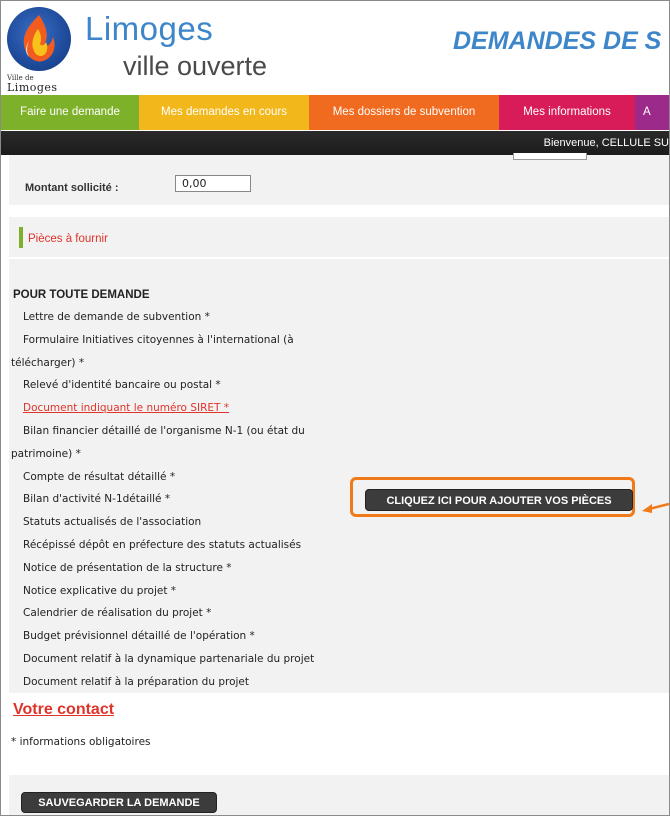 The width and height of the screenshot is (670, 816). Describe the element at coordinates (116, 317) in the screenshot. I see `document-item: Lettre de demande de subvention *` at that location.